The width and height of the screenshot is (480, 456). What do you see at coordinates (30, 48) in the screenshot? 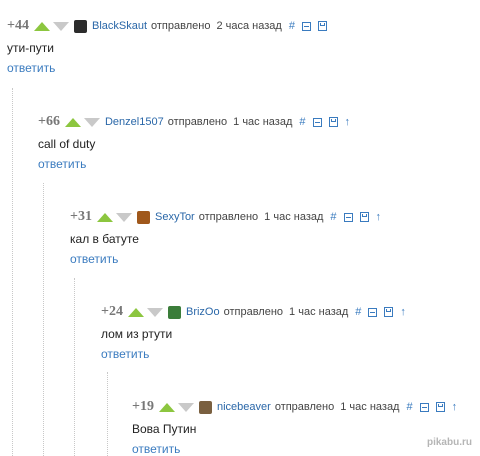
I see `comment-text: ути-пути` at bounding box center [30, 48].